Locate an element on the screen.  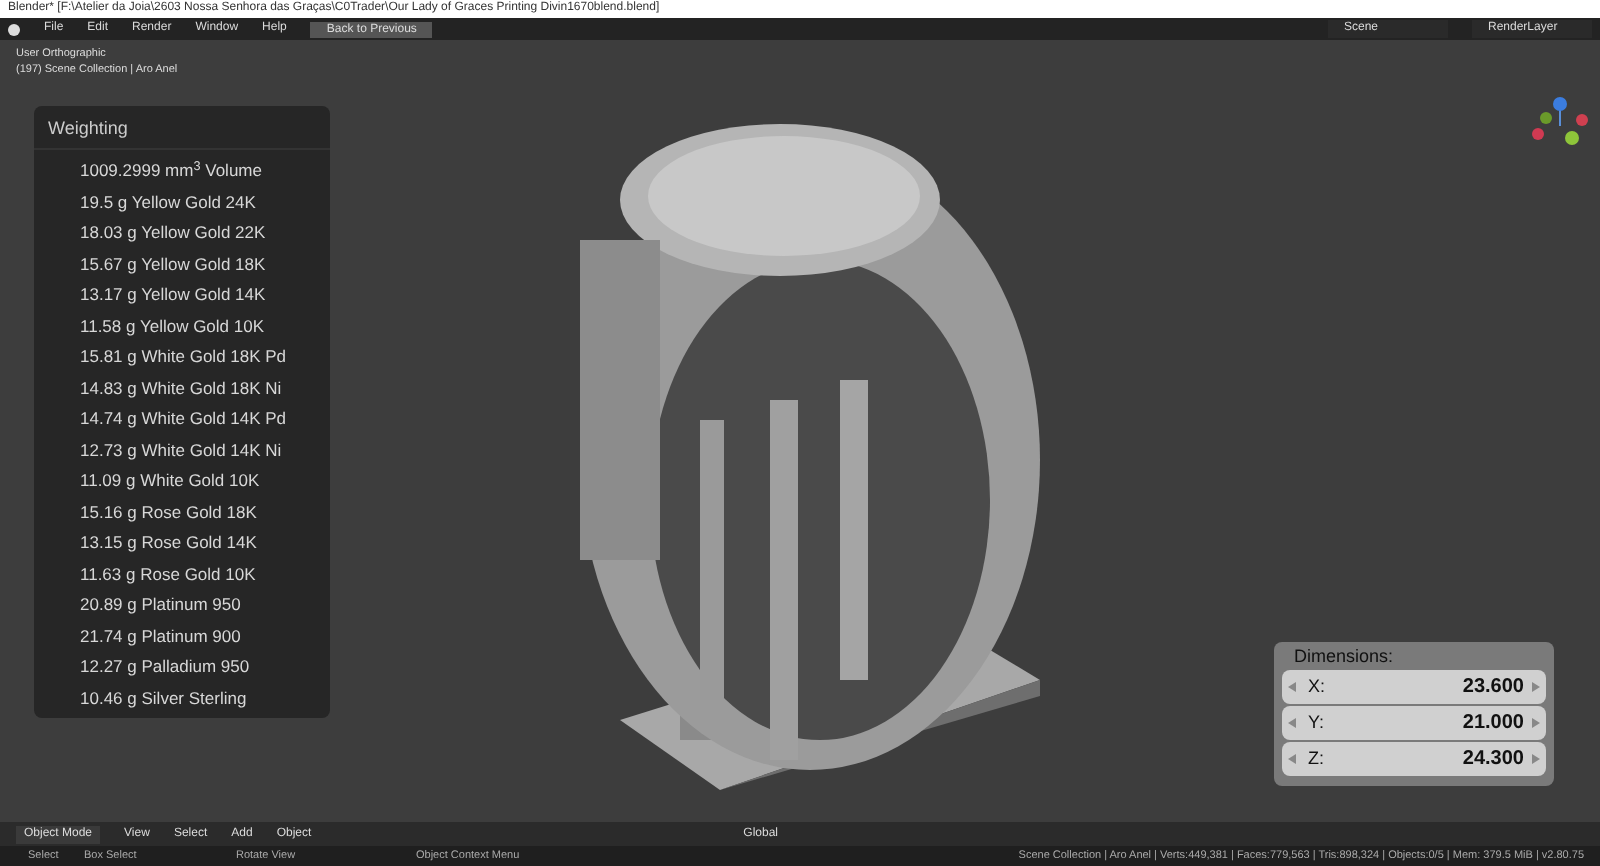
weight-row-text: 1009.2999 mm$^{3}$ Volume is located at coordinates (172, 170).